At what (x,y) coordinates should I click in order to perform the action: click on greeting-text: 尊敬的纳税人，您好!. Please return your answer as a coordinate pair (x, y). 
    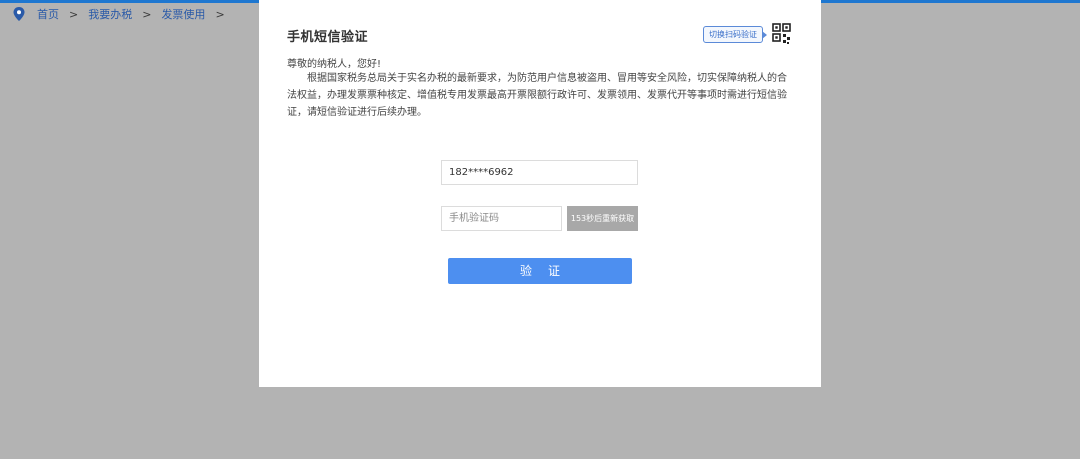
    Looking at the image, I should click on (334, 64).